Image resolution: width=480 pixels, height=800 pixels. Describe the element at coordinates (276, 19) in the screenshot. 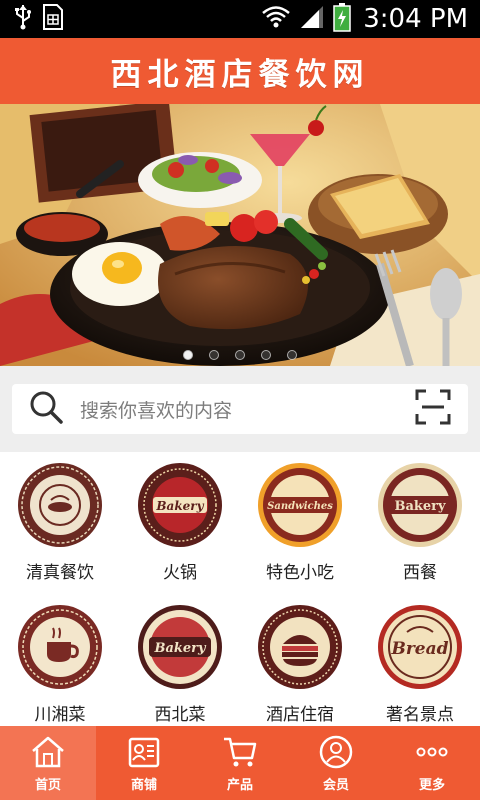

I see `wifi-icon` at that location.